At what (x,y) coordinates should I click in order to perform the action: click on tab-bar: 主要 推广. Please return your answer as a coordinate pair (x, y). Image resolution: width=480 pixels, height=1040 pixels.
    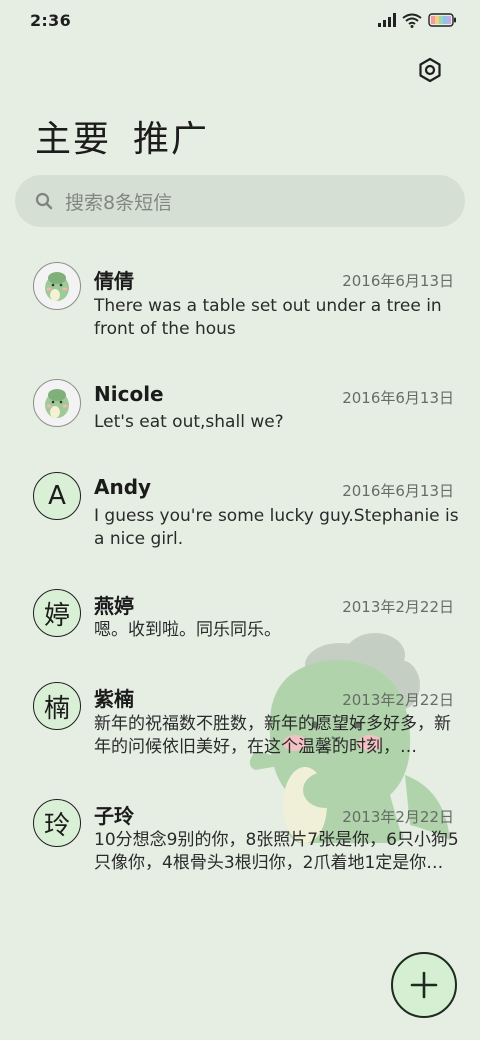
    Looking at the image, I should click on (122, 136).